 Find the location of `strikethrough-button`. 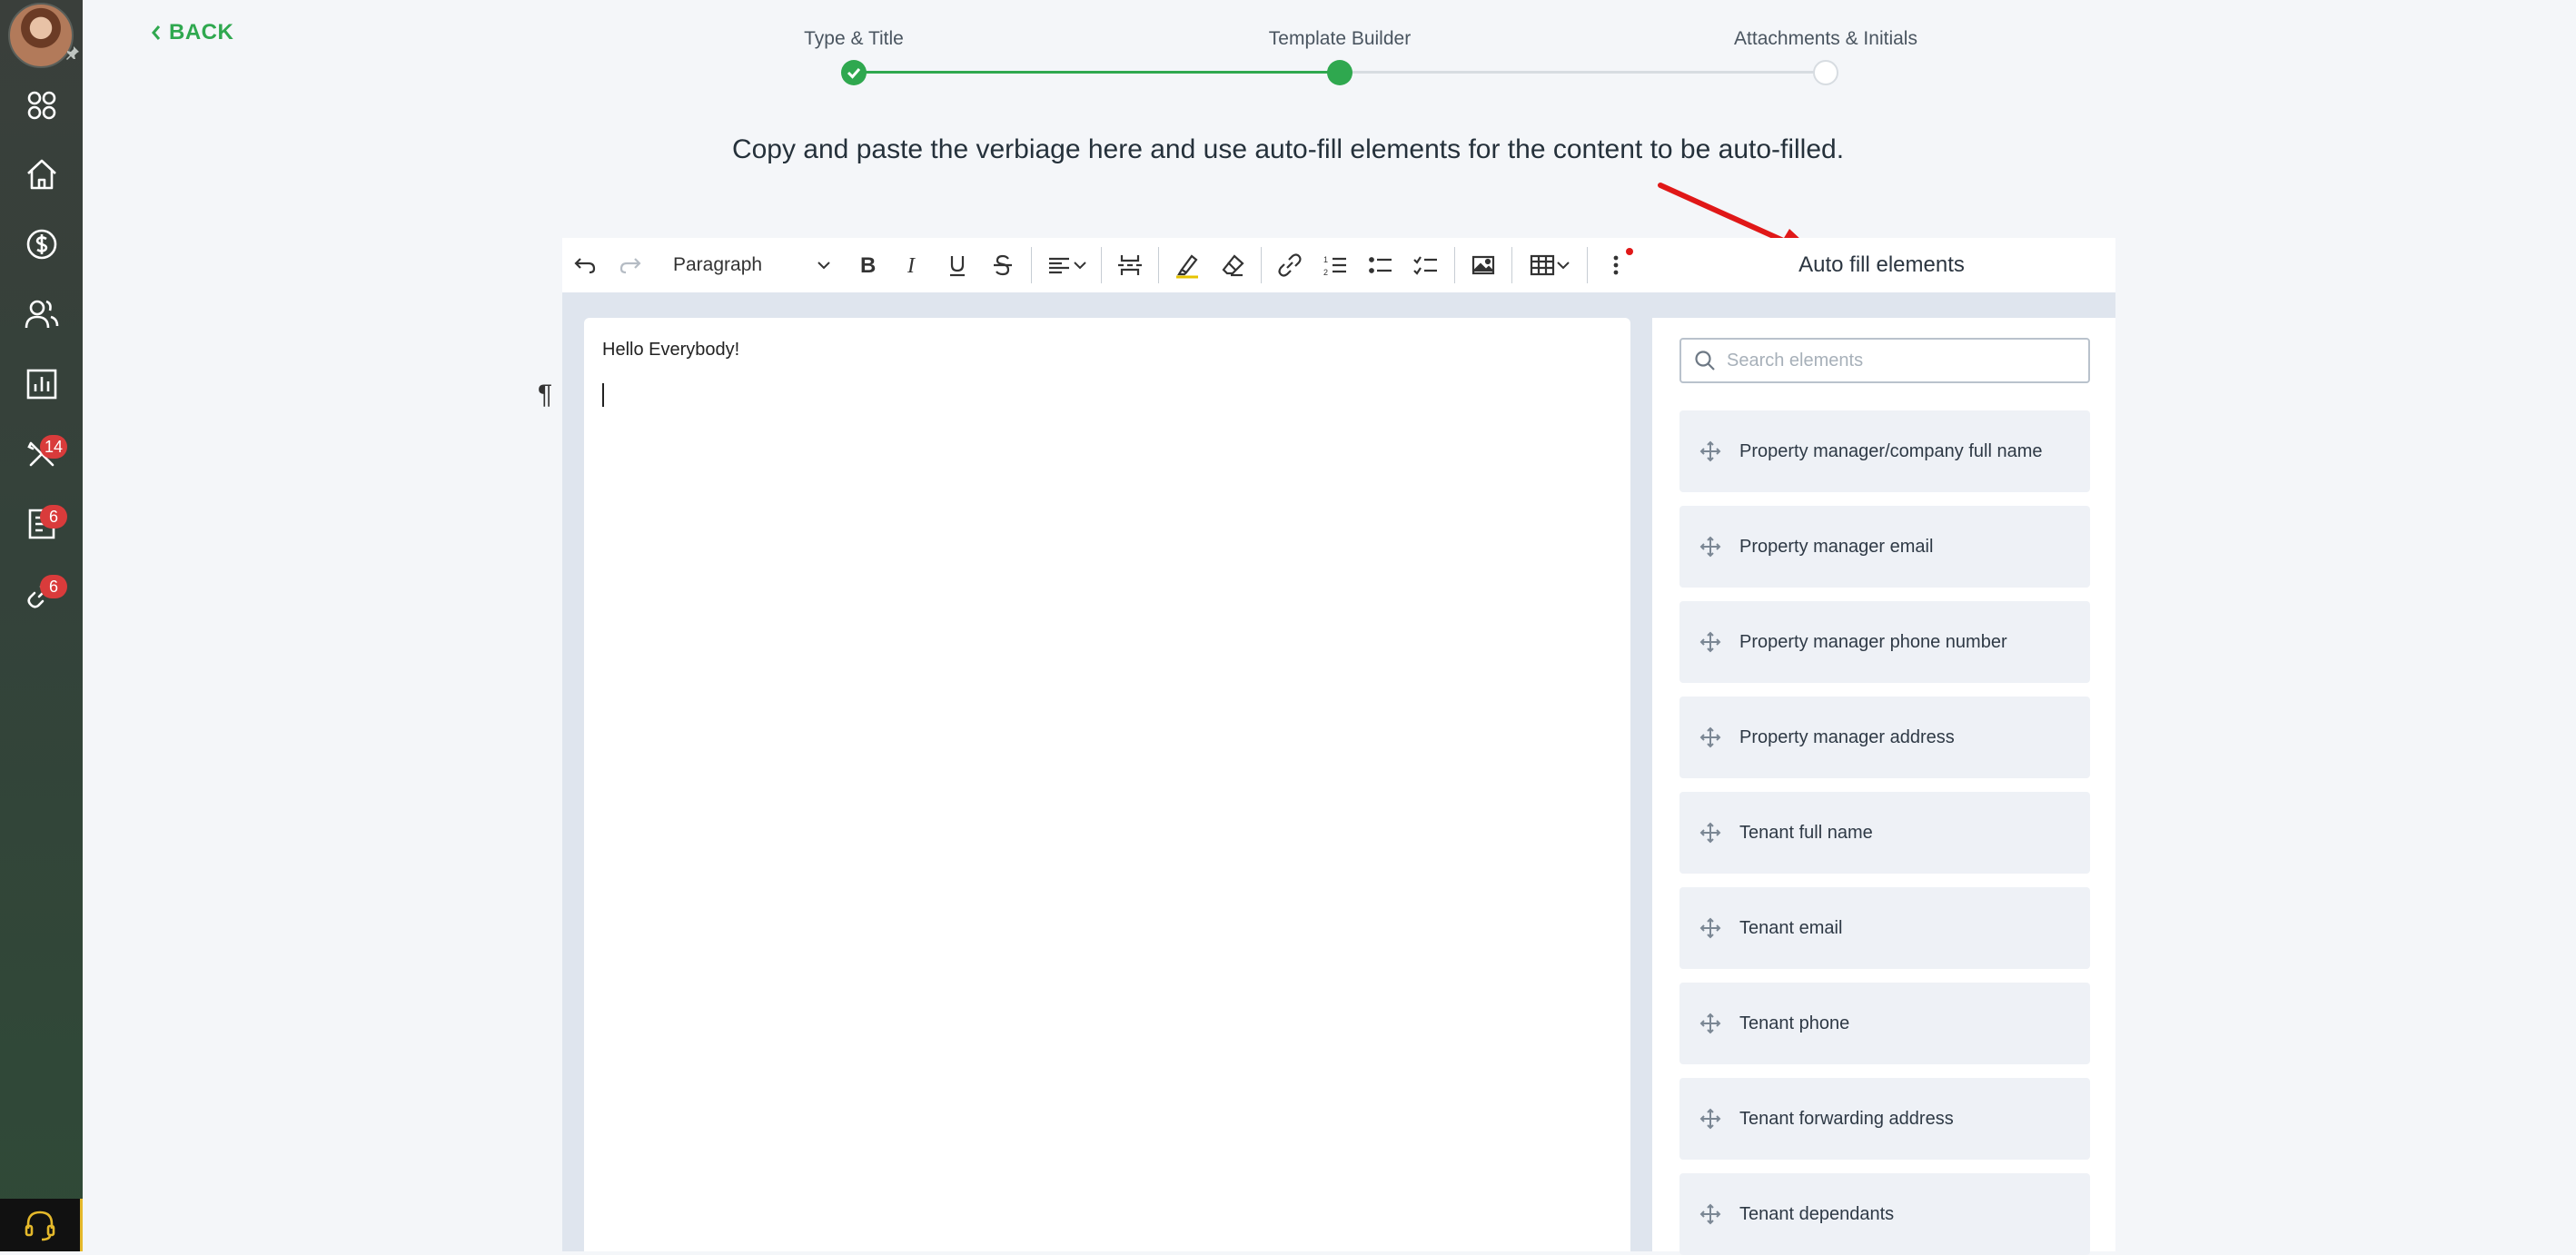

strikethrough-button is located at coordinates (1002, 265).